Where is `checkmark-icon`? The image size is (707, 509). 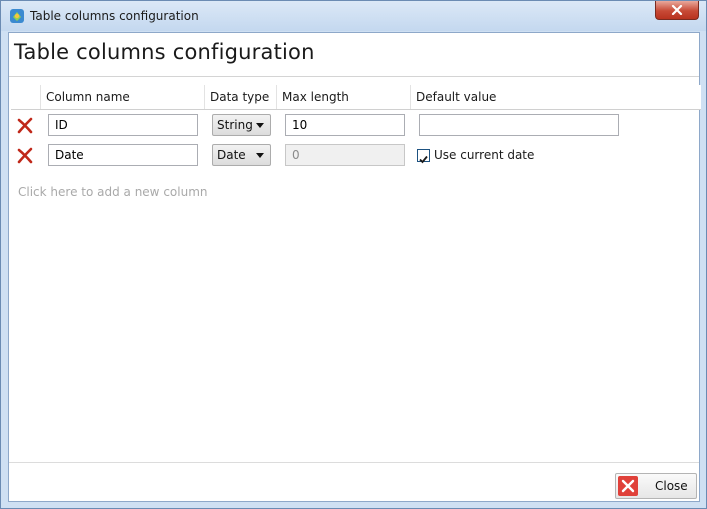
checkmark-icon is located at coordinates (423, 159).